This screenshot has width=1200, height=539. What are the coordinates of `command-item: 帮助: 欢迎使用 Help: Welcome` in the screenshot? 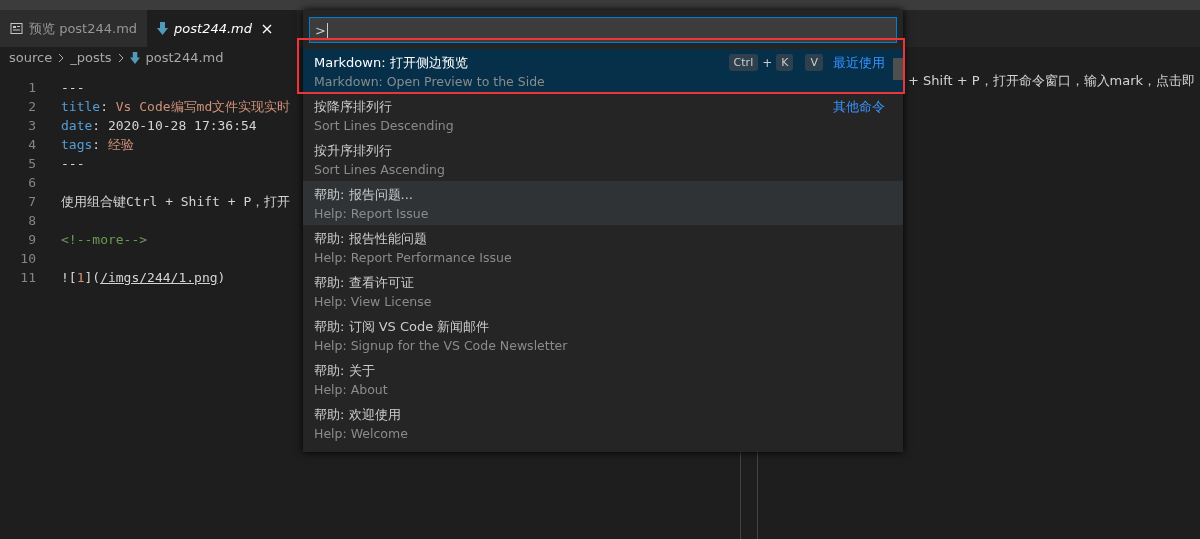 It's located at (603, 423).